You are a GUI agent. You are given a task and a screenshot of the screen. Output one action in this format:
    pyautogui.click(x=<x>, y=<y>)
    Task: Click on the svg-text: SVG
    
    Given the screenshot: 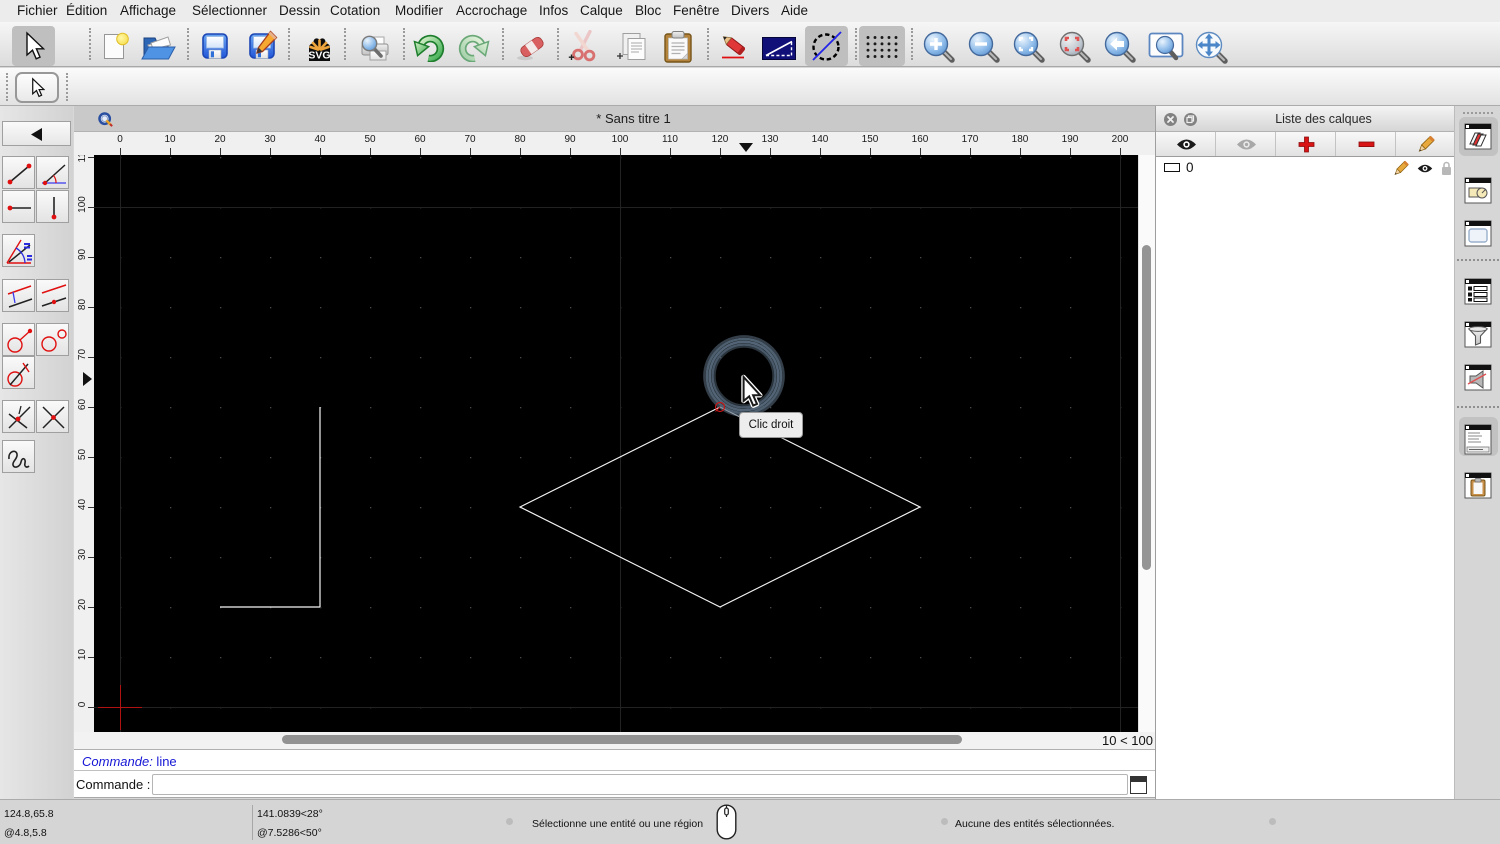 What is the action you would take?
    pyautogui.click(x=319, y=56)
    